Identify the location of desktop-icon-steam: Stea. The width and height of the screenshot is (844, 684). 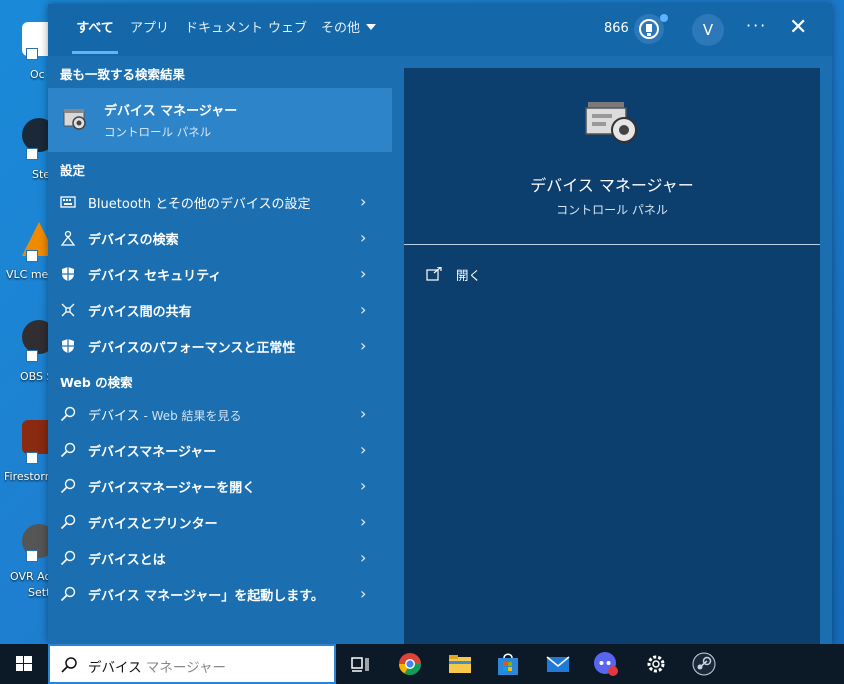
(28, 157).